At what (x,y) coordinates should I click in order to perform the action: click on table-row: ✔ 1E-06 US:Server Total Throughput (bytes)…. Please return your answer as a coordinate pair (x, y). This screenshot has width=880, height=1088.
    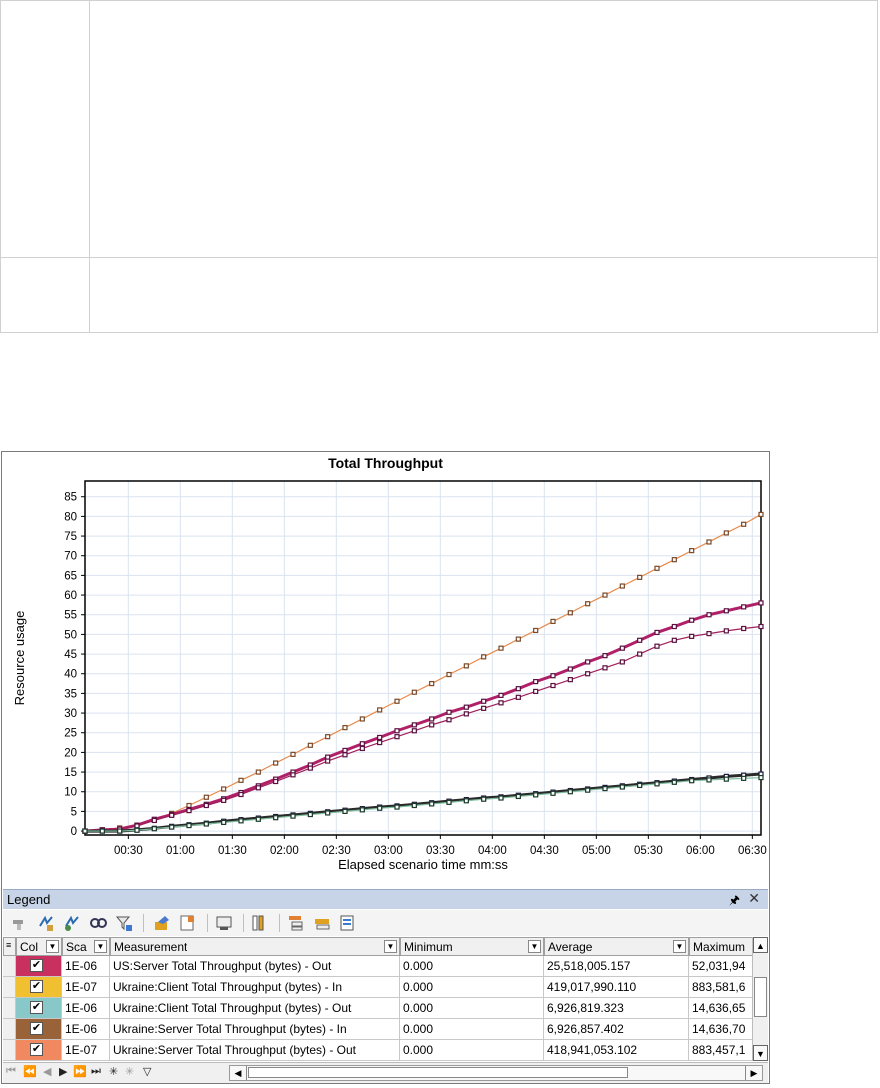
    Looking at the image, I should click on (378, 966).